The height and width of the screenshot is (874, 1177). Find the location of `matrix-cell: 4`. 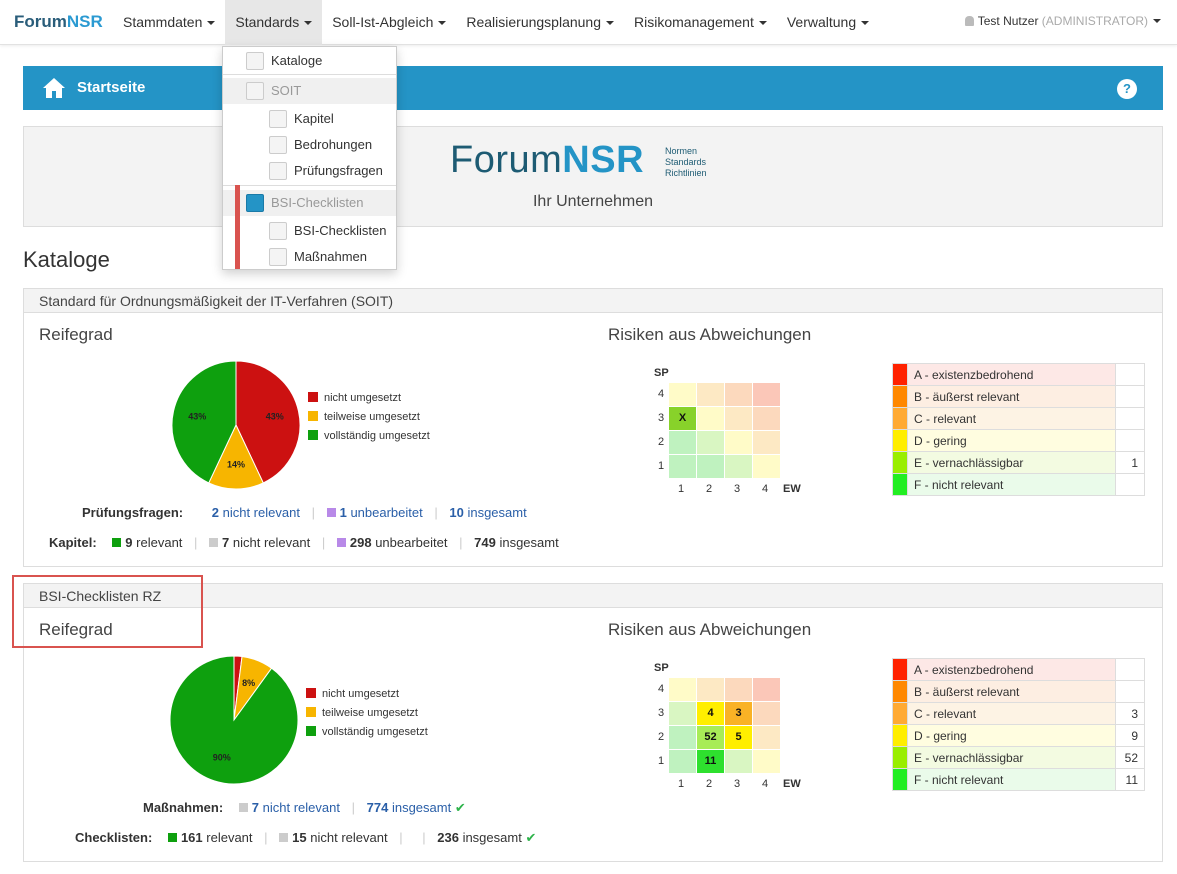

matrix-cell: 4 is located at coordinates (710, 713).